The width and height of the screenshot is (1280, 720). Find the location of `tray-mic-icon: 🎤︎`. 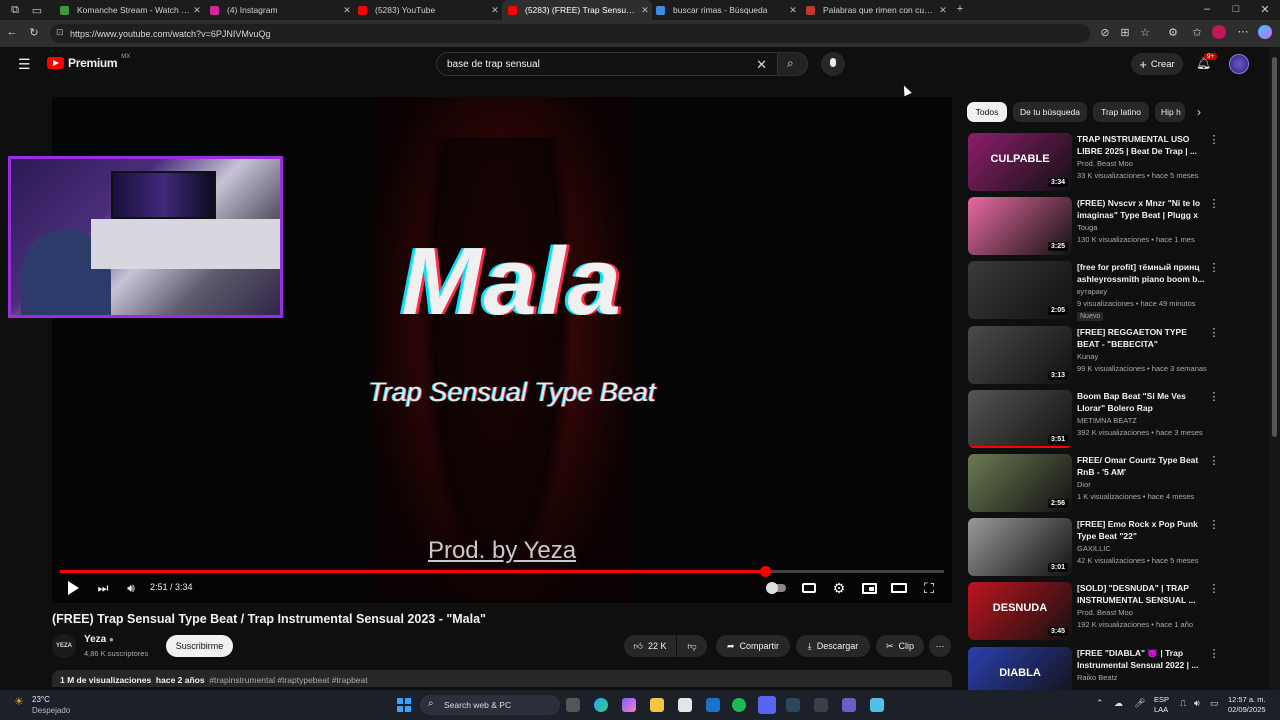

tray-mic-icon: 🎤︎ is located at coordinates (1139, 703).